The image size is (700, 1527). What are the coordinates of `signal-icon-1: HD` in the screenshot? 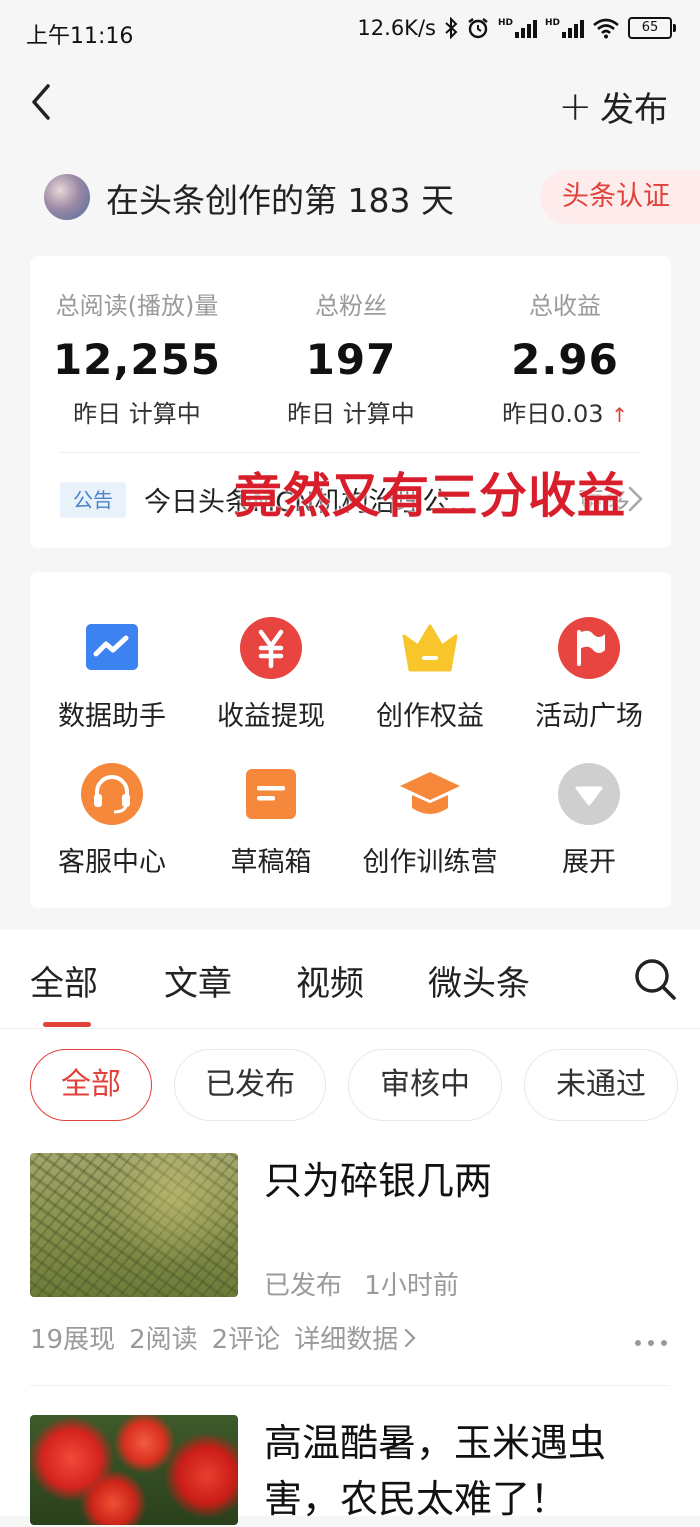 It's located at (517, 28).